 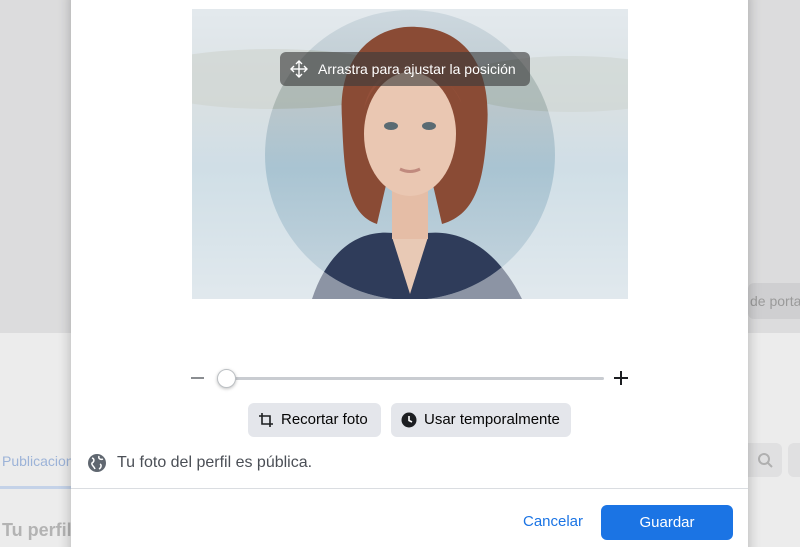 What do you see at coordinates (409, 420) in the screenshot?
I see `clock-icon` at bounding box center [409, 420].